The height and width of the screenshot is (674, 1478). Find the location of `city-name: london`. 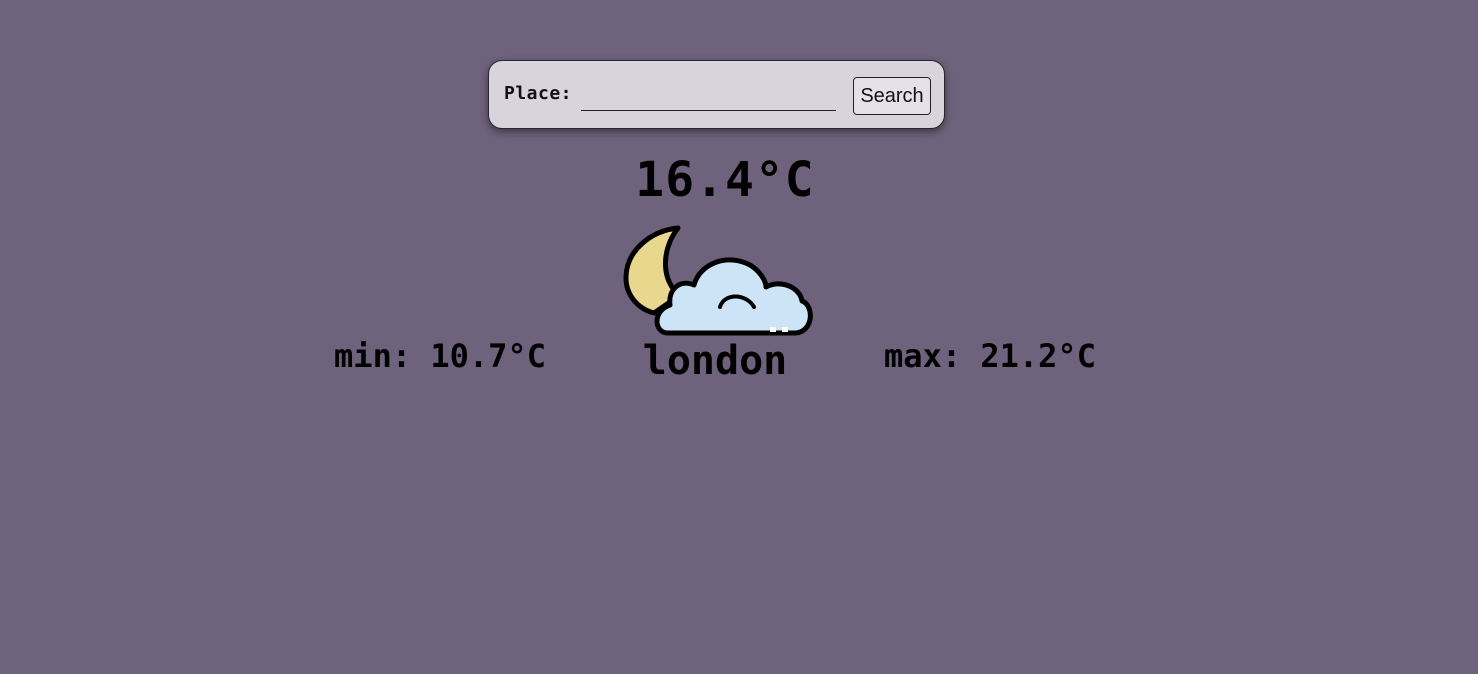

city-name: london is located at coordinates (715, 361).